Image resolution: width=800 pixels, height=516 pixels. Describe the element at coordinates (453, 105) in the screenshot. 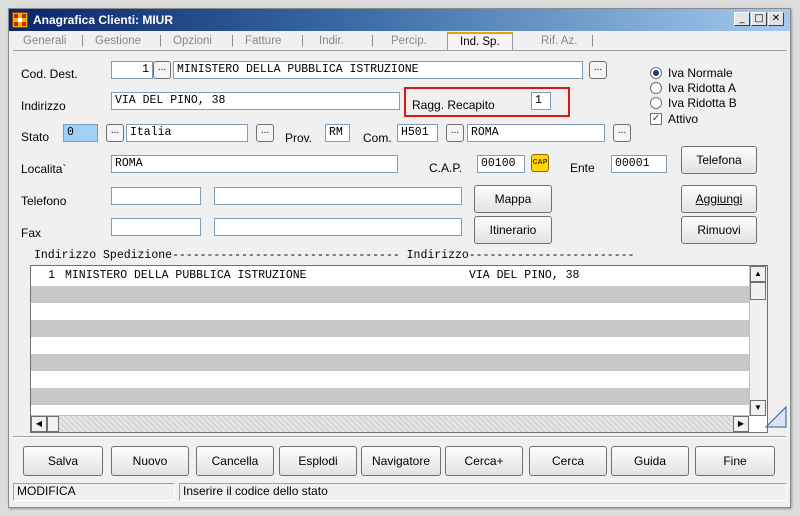

I see `ragg-recapito-label: Ragg. Recapito` at that location.